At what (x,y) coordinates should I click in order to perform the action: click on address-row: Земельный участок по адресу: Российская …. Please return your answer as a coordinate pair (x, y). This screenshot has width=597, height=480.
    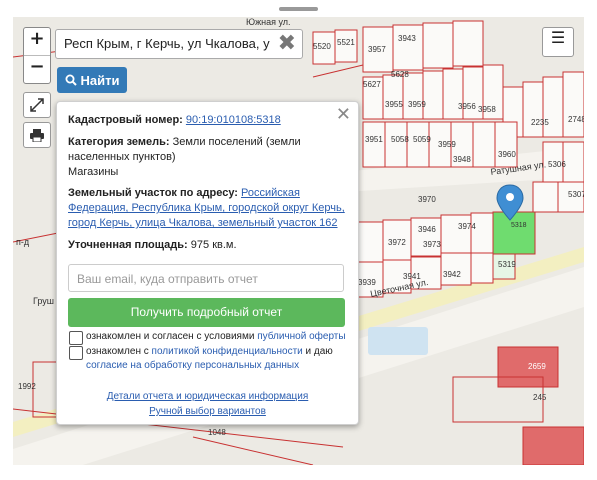
    Looking at the image, I should click on (209, 208).